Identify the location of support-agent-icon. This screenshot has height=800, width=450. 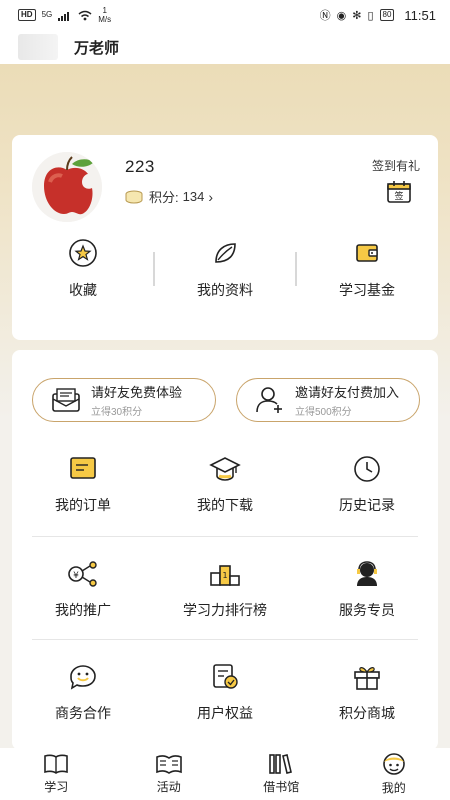
(367, 573).